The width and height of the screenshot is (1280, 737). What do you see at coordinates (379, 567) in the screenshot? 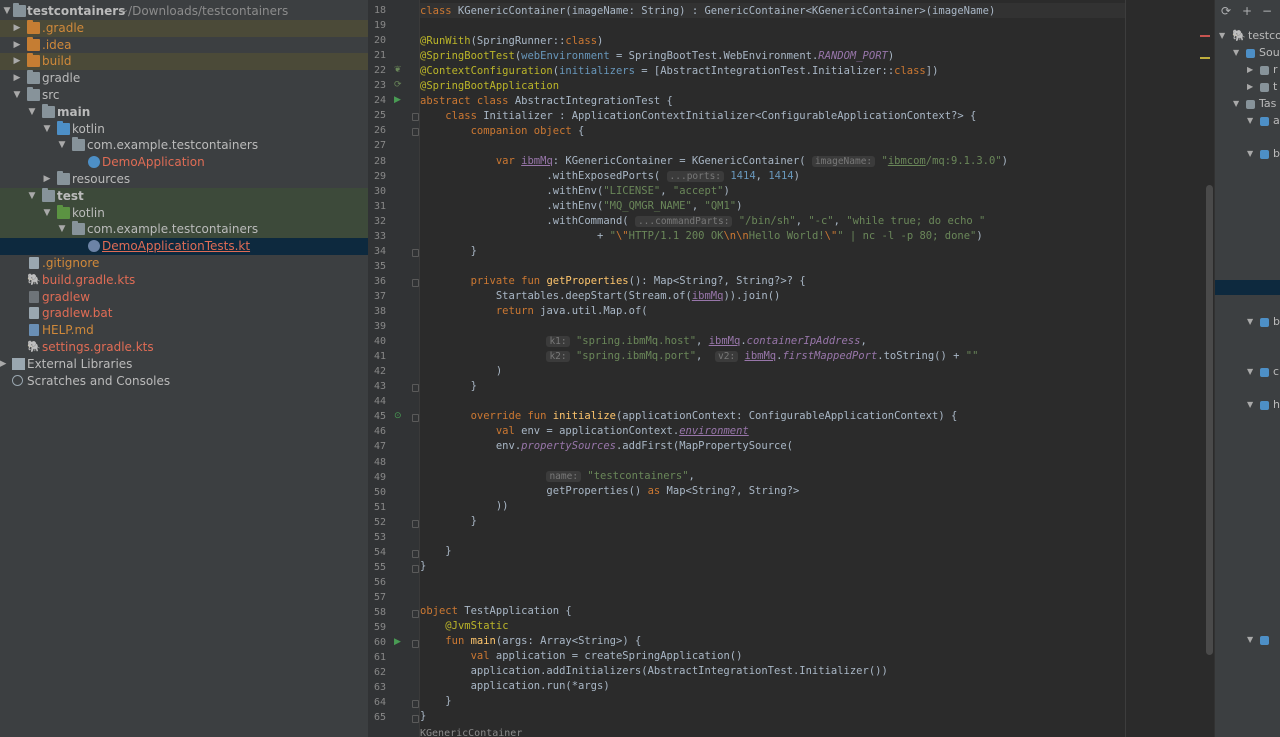
I see `line-number: 55` at bounding box center [379, 567].